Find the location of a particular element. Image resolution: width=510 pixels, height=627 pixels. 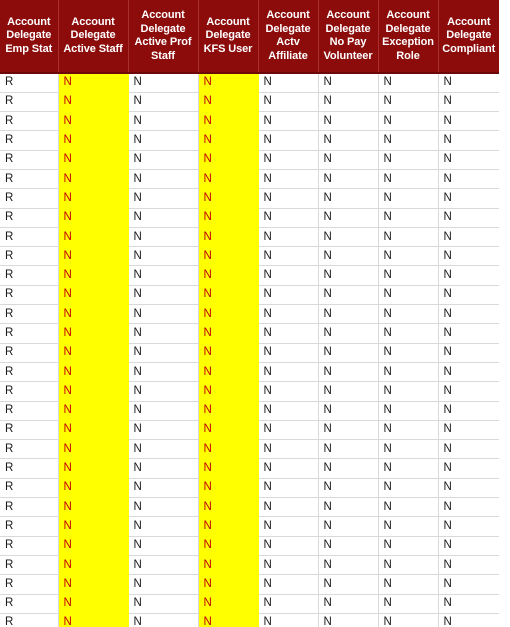

column-header-account-delegate-actv-affiliate: Account Delegate Actv Affiliate is located at coordinates (288, 37).